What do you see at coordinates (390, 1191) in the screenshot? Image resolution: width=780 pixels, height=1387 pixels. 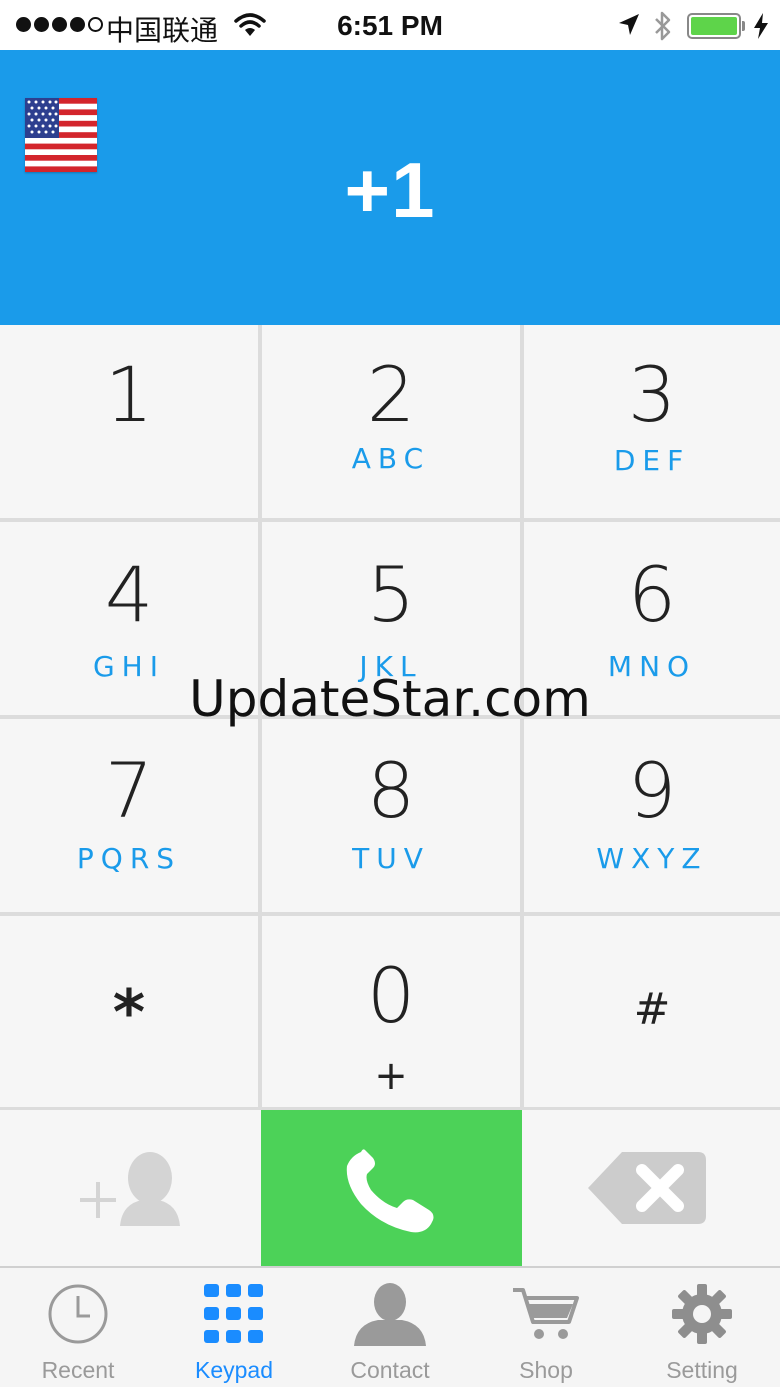 I see `phone-icon` at bounding box center [390, 1191].